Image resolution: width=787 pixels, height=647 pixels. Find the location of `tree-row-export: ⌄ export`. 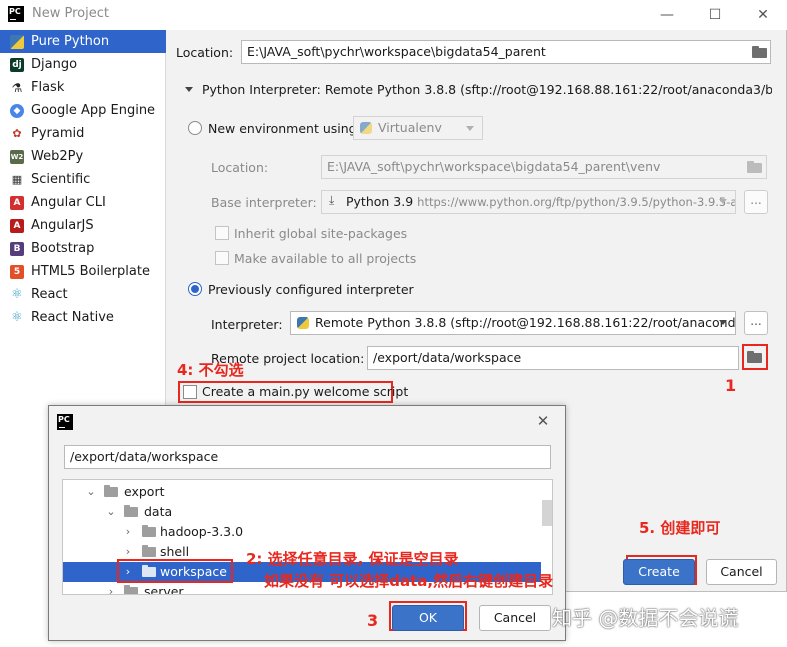

tree-row-export: ⌄ export is located at coordinates (302, 492).